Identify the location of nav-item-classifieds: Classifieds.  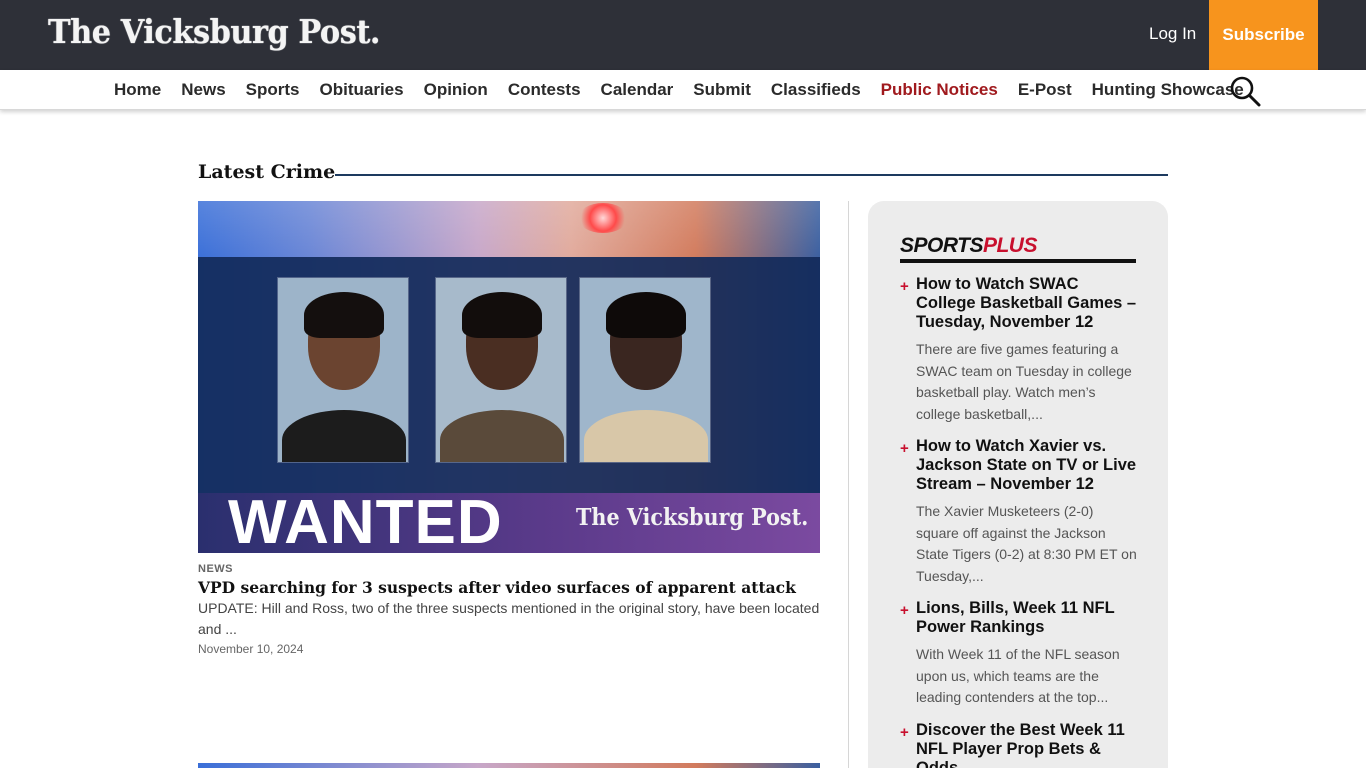
(816, 90).